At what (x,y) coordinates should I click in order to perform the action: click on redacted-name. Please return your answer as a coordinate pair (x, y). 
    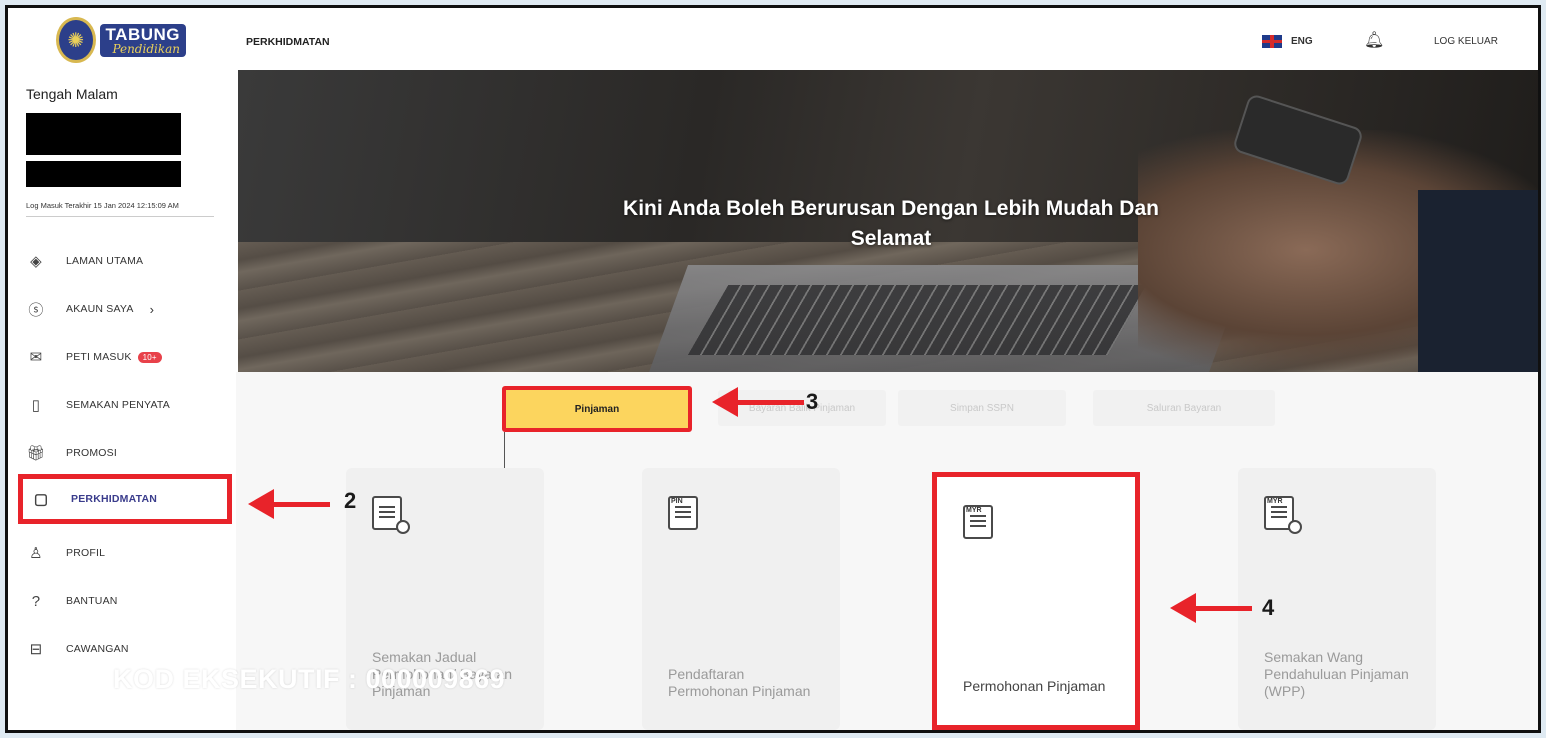
    Looking at the image, I should click on (103, 134).